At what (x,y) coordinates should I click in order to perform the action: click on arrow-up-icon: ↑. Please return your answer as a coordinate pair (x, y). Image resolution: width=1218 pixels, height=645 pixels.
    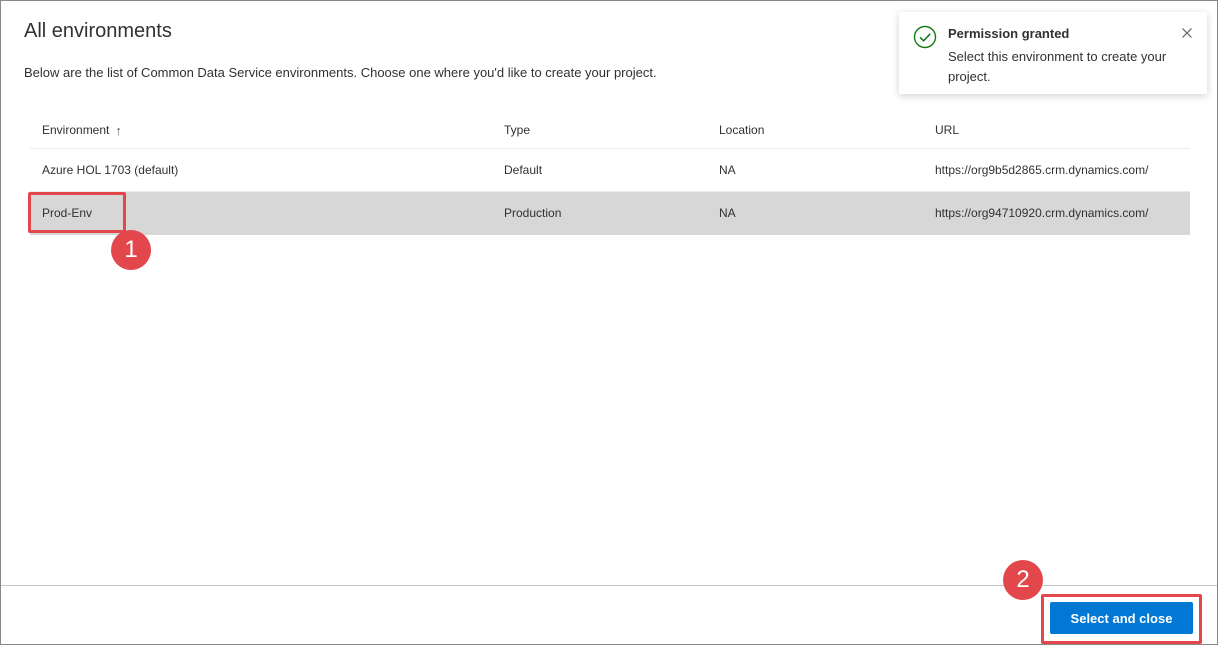
    Looking at the image, I should click on (118, 130).